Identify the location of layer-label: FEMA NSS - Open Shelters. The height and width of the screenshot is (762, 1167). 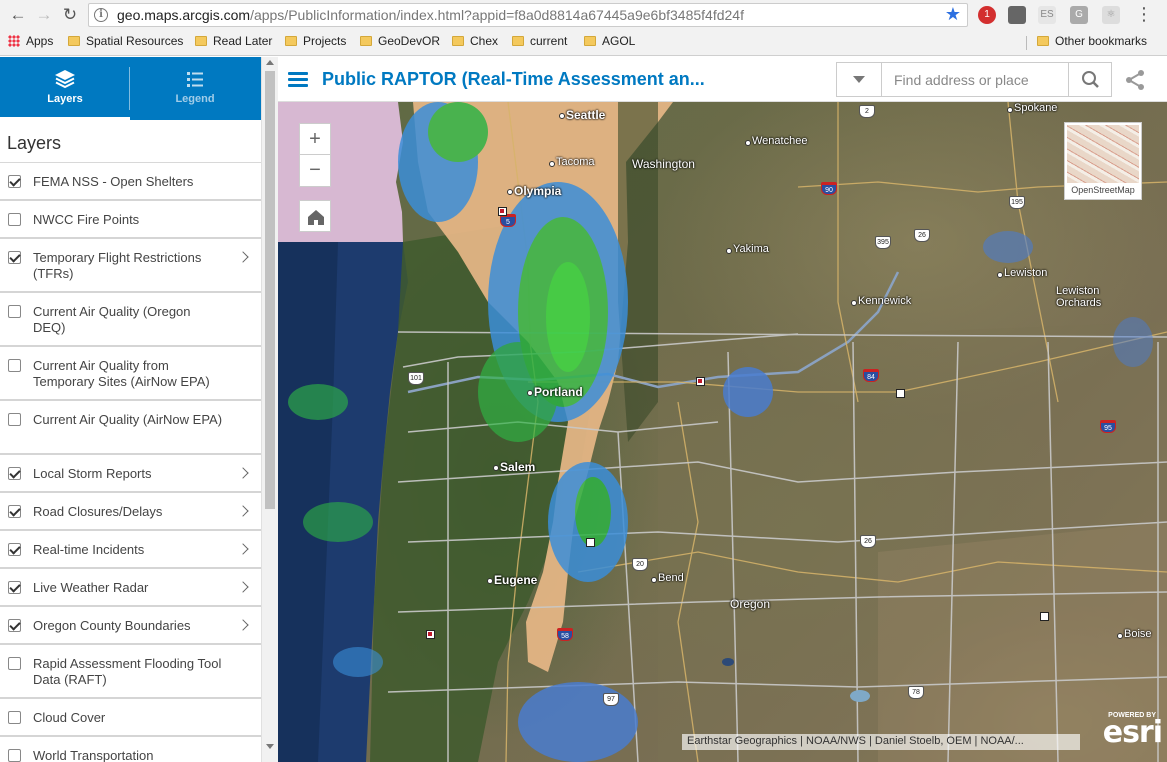
(113, 181).